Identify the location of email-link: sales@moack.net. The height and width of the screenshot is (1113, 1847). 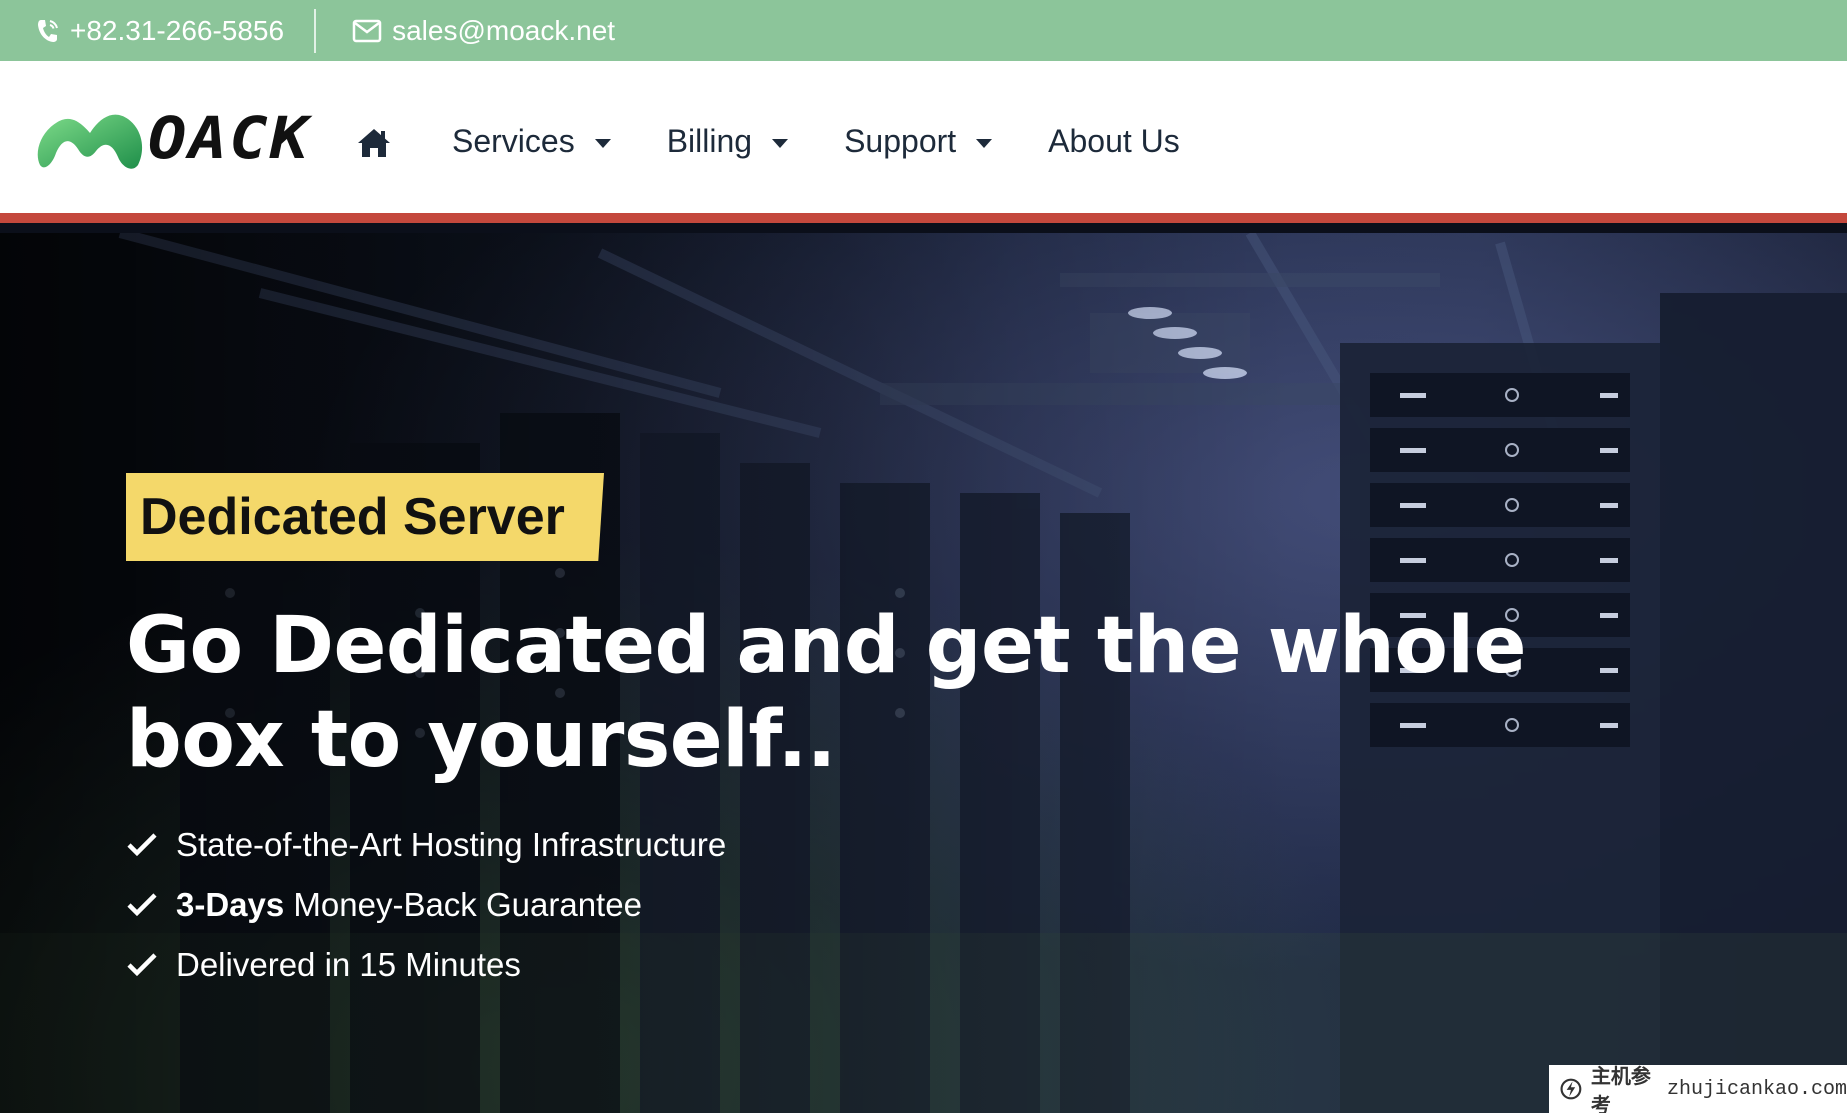
(483, 30).